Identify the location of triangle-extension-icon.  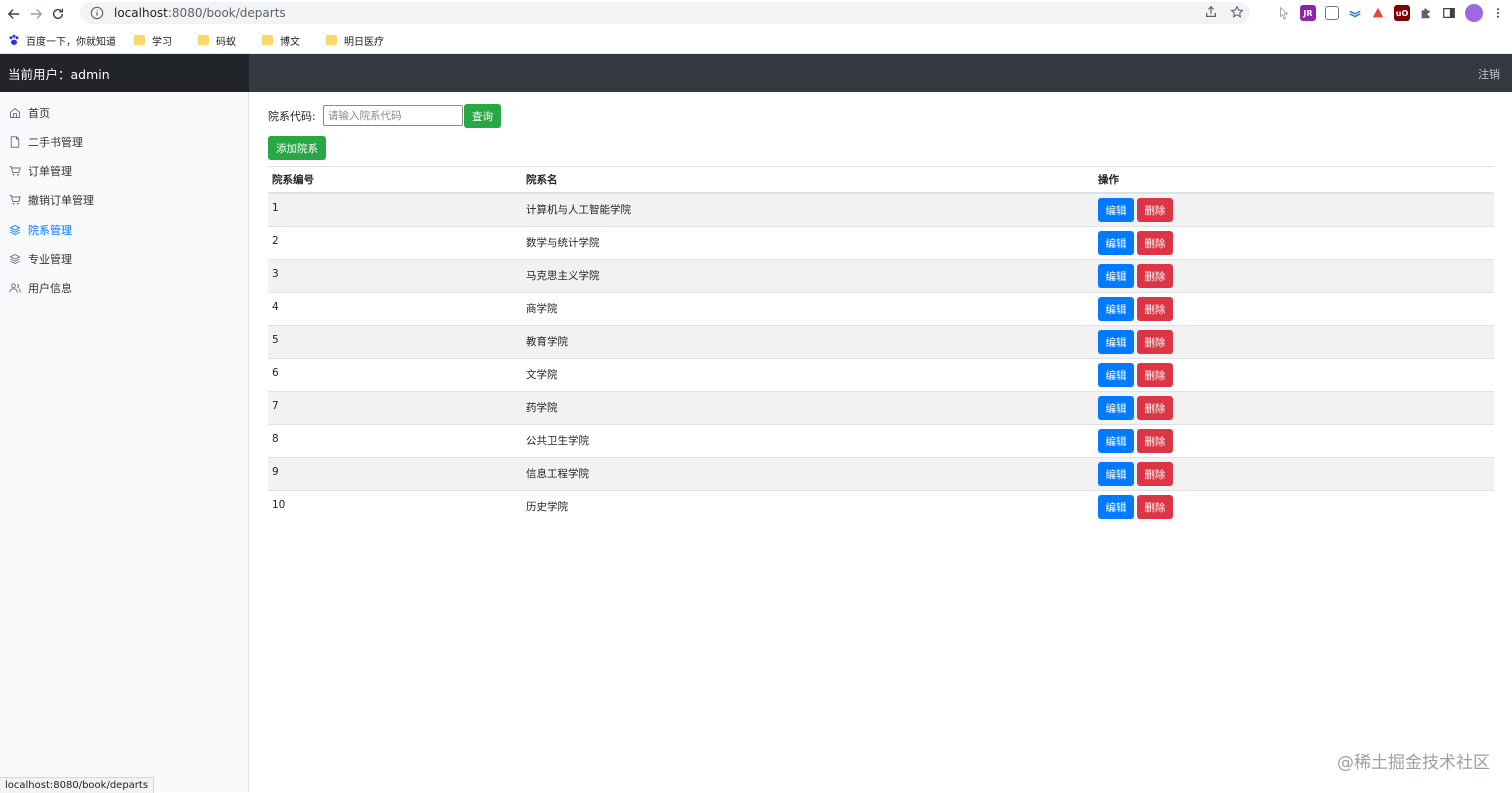
(1378, 13).